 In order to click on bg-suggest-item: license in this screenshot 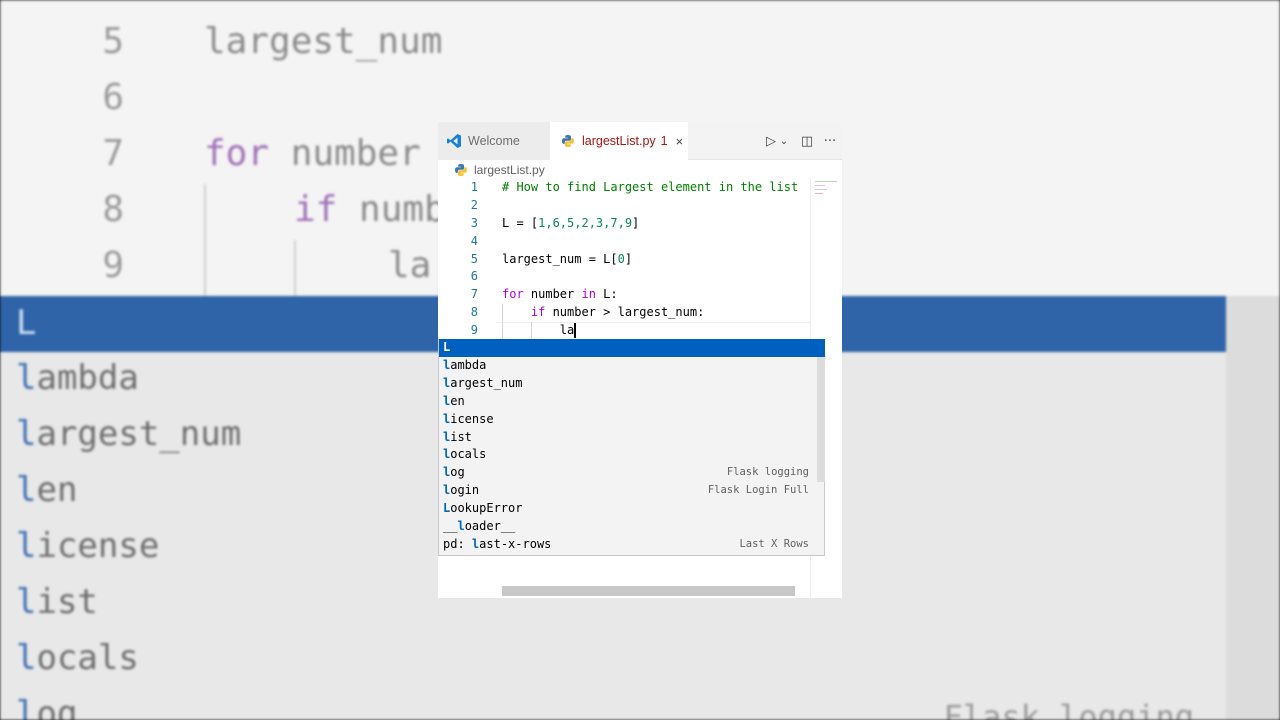, I will do `click(87, 546)`.